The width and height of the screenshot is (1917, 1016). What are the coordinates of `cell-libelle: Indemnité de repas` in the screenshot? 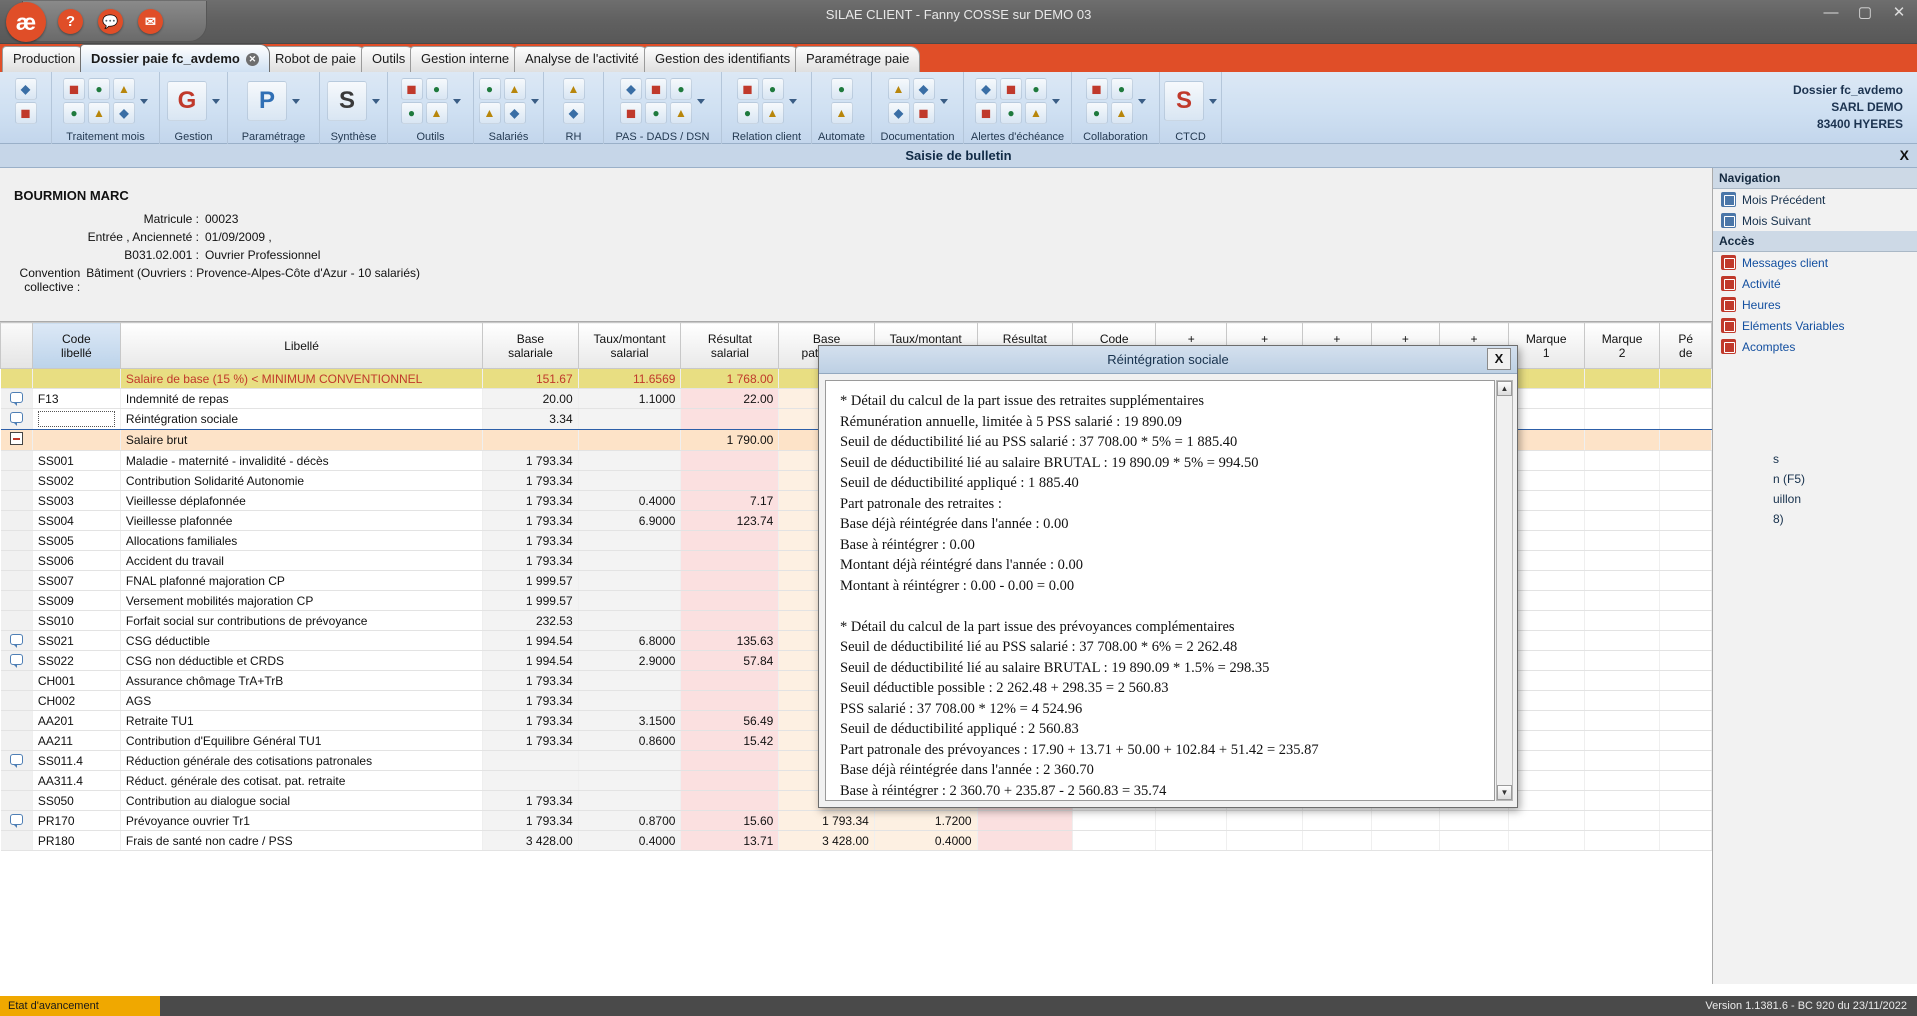 It's located at (302, 398).